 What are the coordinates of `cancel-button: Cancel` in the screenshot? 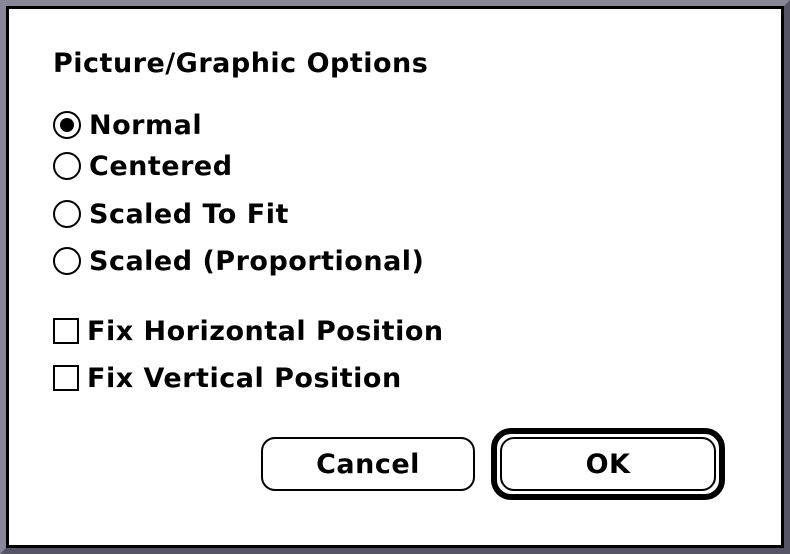 It's located at (368, 464).